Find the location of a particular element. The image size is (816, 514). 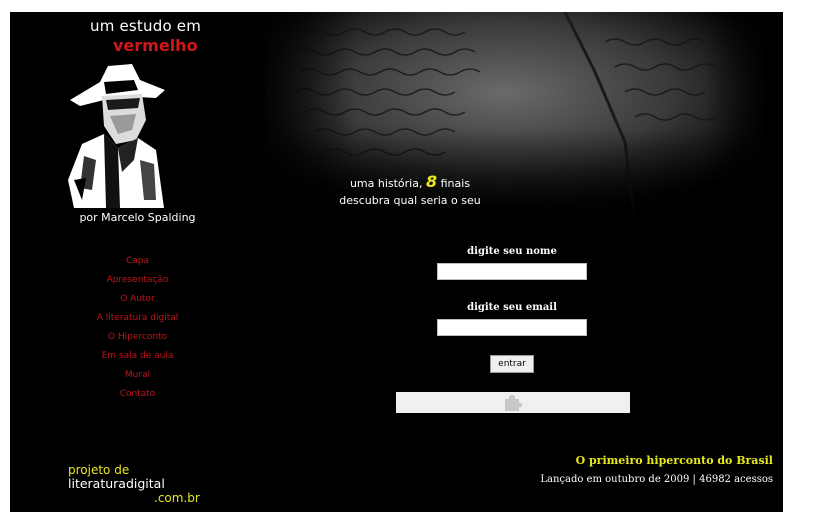

project-logo: projeto de literaturadigital .com.br is located at coordinates (134, 484).